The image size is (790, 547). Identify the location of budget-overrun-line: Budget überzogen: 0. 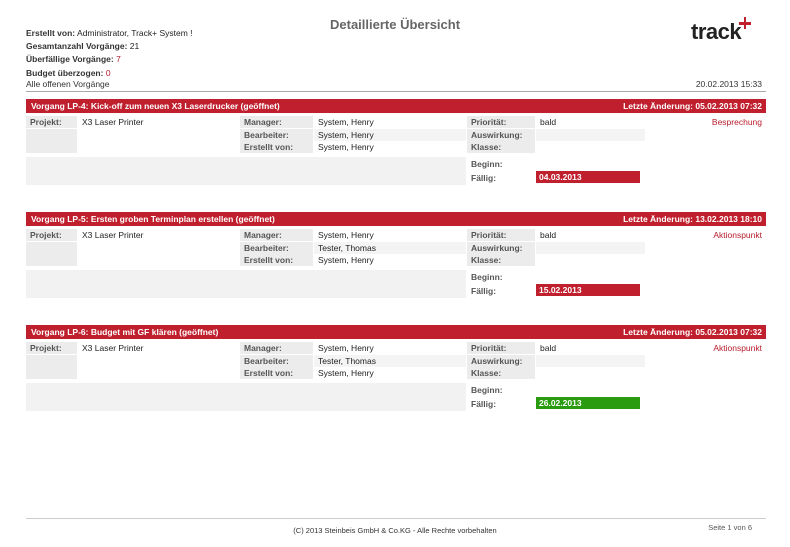
(68, 72).